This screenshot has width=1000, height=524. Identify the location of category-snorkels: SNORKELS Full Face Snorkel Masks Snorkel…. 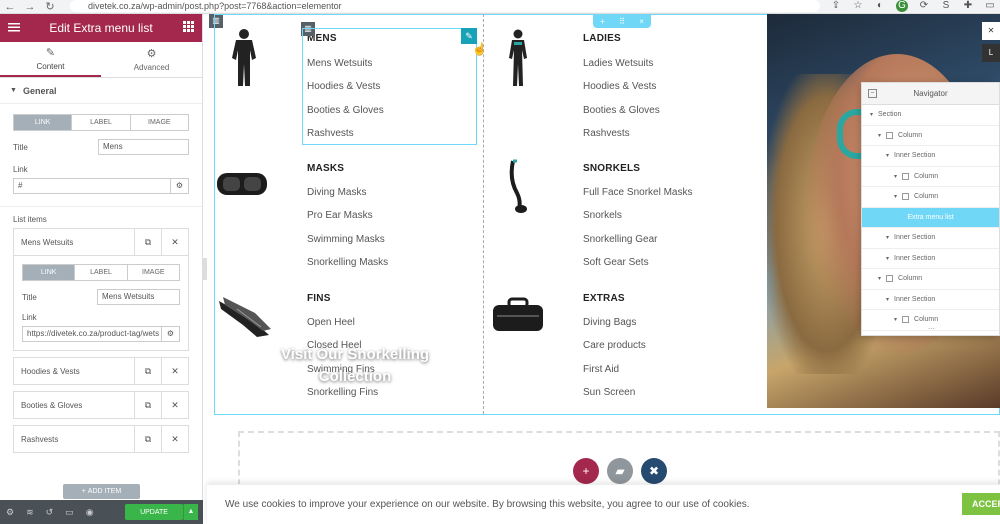
(626, 226).